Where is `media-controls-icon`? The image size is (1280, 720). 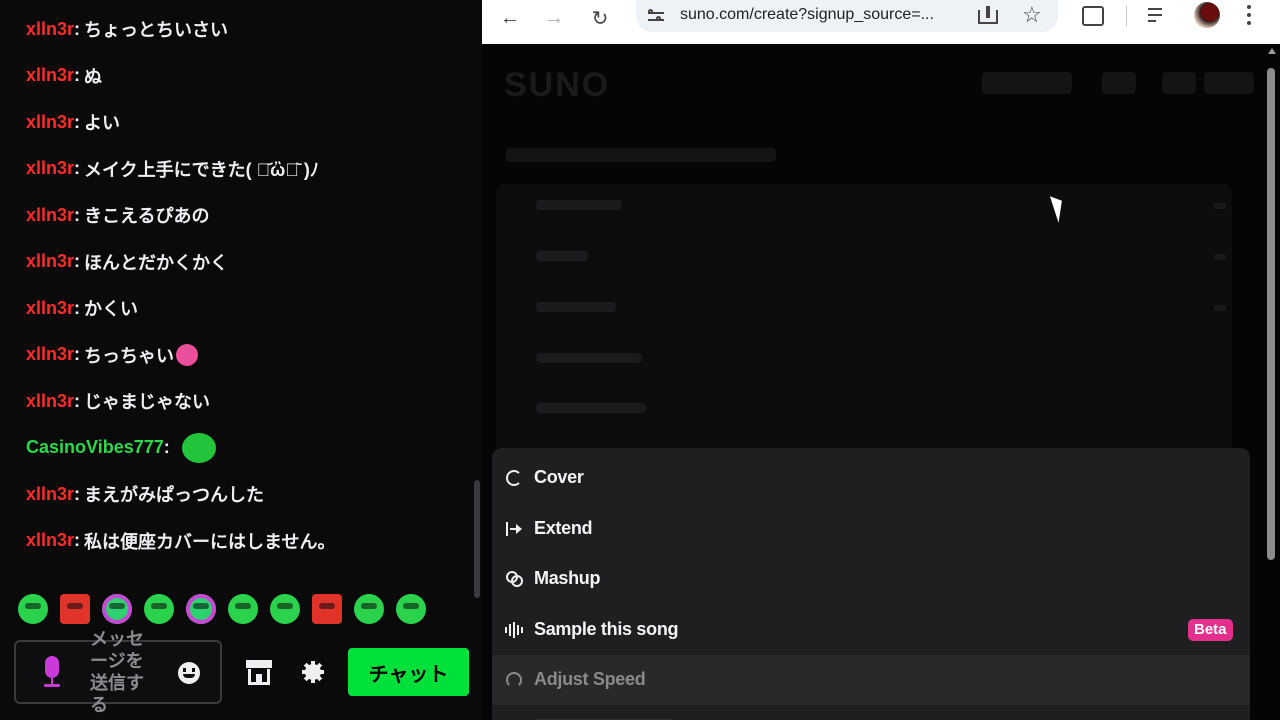 media-controls-icon is located at coordinates (1159, 16).